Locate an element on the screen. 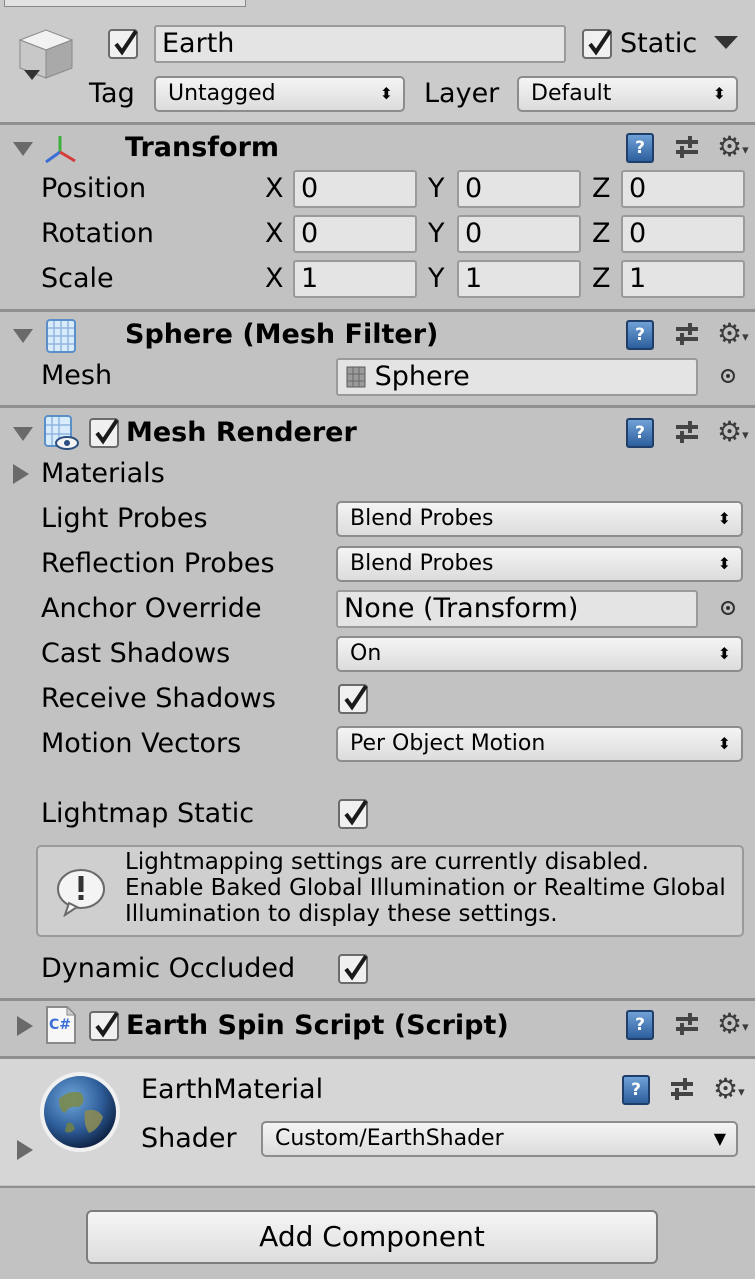  lightmap-static-checkbox is located at coordinates (353, 814).